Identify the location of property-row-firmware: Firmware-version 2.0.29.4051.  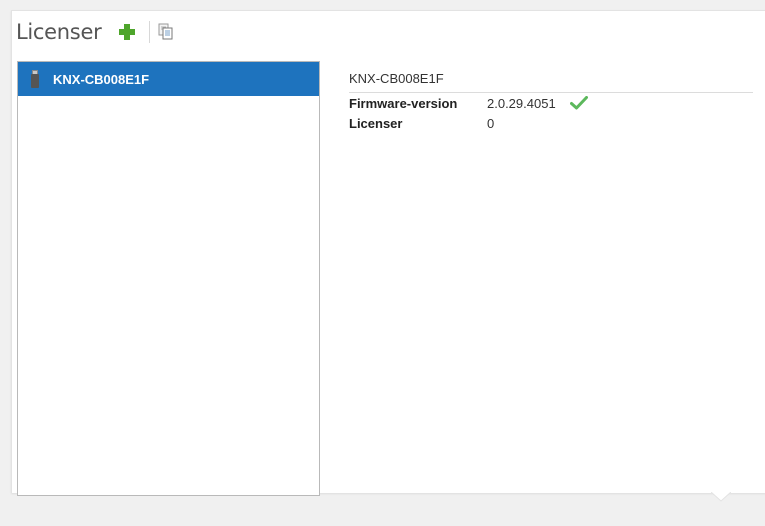
(551, 103).